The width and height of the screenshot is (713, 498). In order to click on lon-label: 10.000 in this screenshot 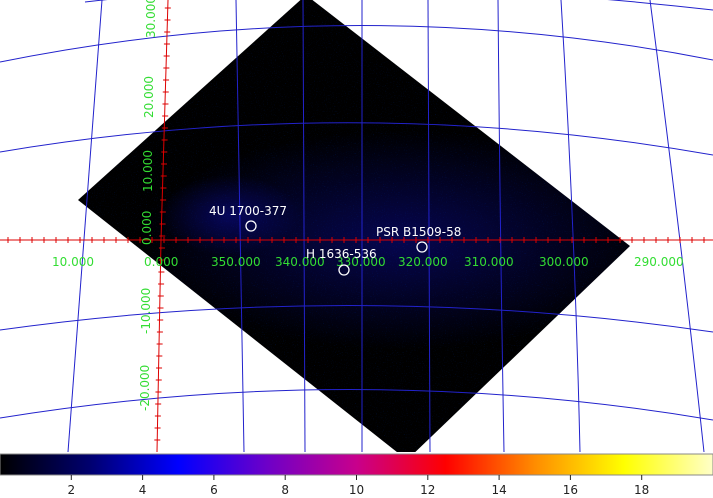, I will do `click(73, 262)`.